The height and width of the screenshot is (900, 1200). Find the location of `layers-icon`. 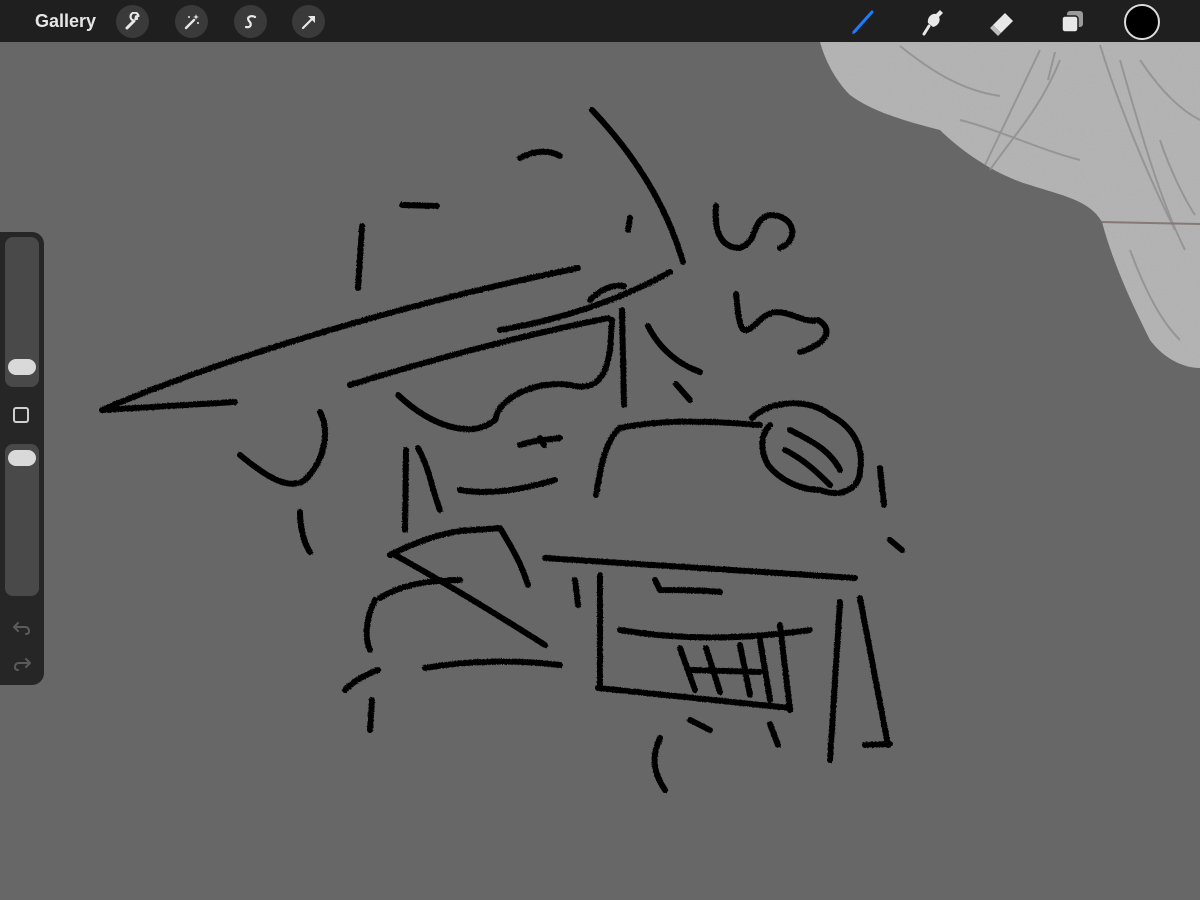

layers-icon is located at coordinates (1072, 22).